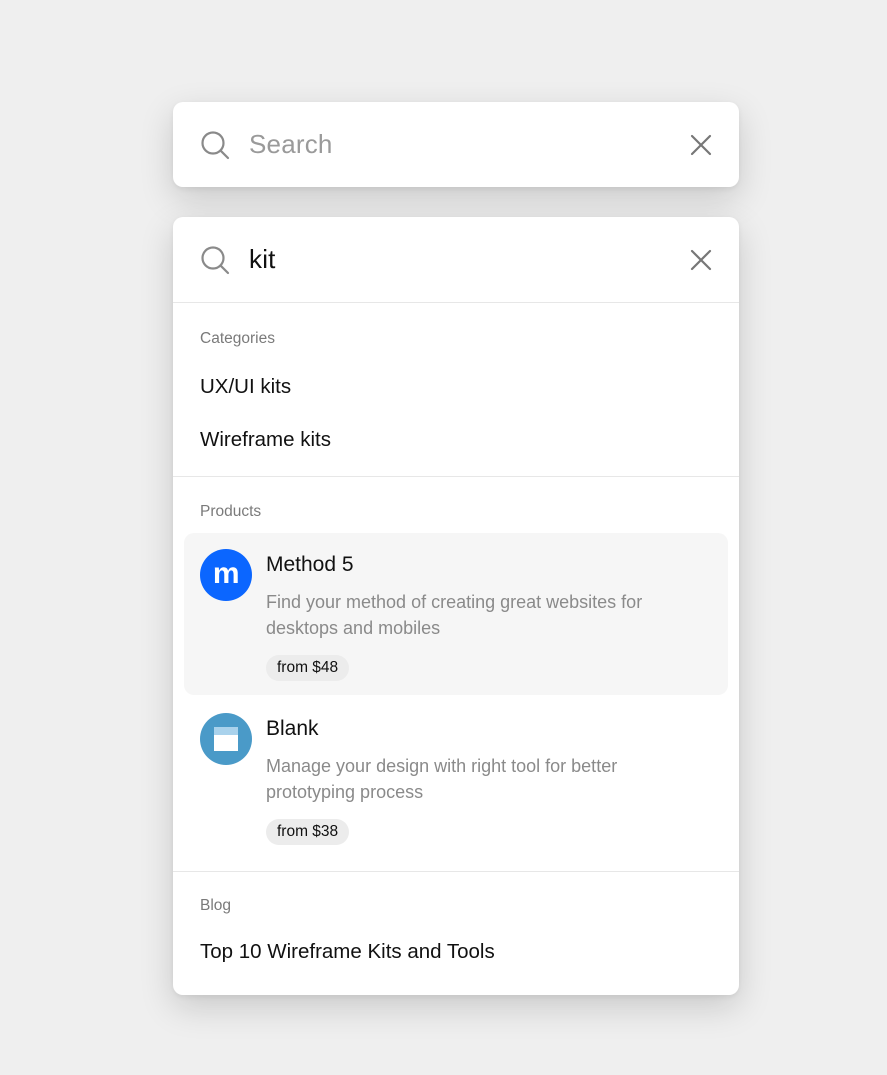 Image resolution: width=887 pixels, height=1075 pixels. What do you see at coordinates (310, 564) in the screenshot?
I see `product-title: Method 5` at bounding box center [310, 564].